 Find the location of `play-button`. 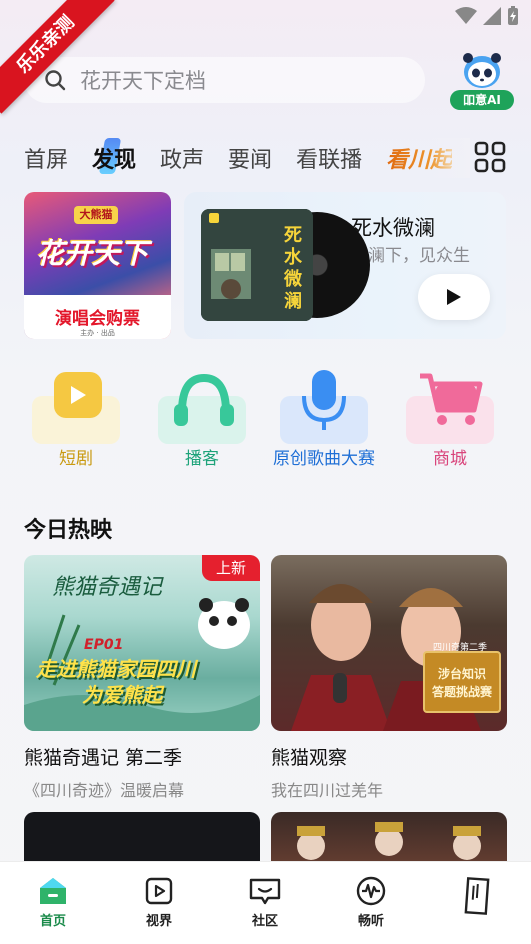

play-button is located at coordinates (454, 297).